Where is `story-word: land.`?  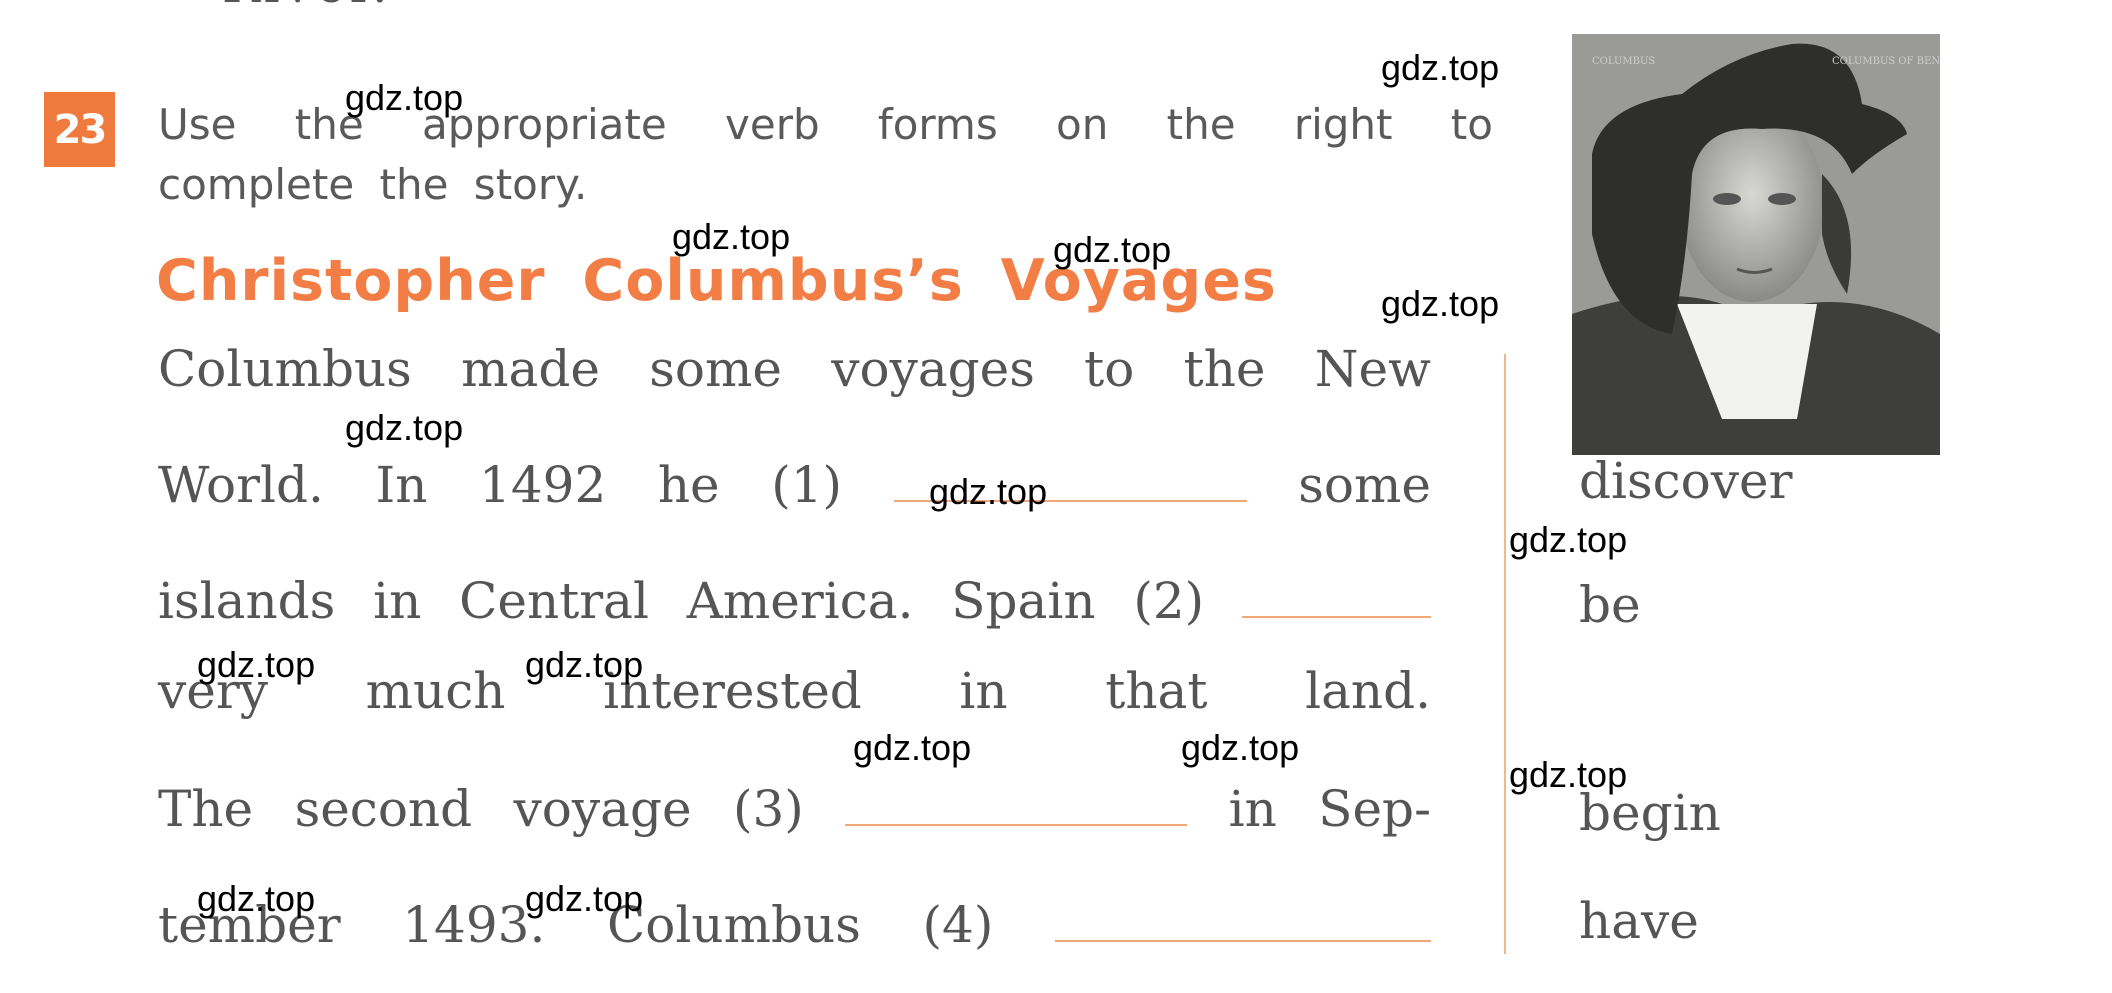 story-word: land. is located at coordinates (1368, 691).